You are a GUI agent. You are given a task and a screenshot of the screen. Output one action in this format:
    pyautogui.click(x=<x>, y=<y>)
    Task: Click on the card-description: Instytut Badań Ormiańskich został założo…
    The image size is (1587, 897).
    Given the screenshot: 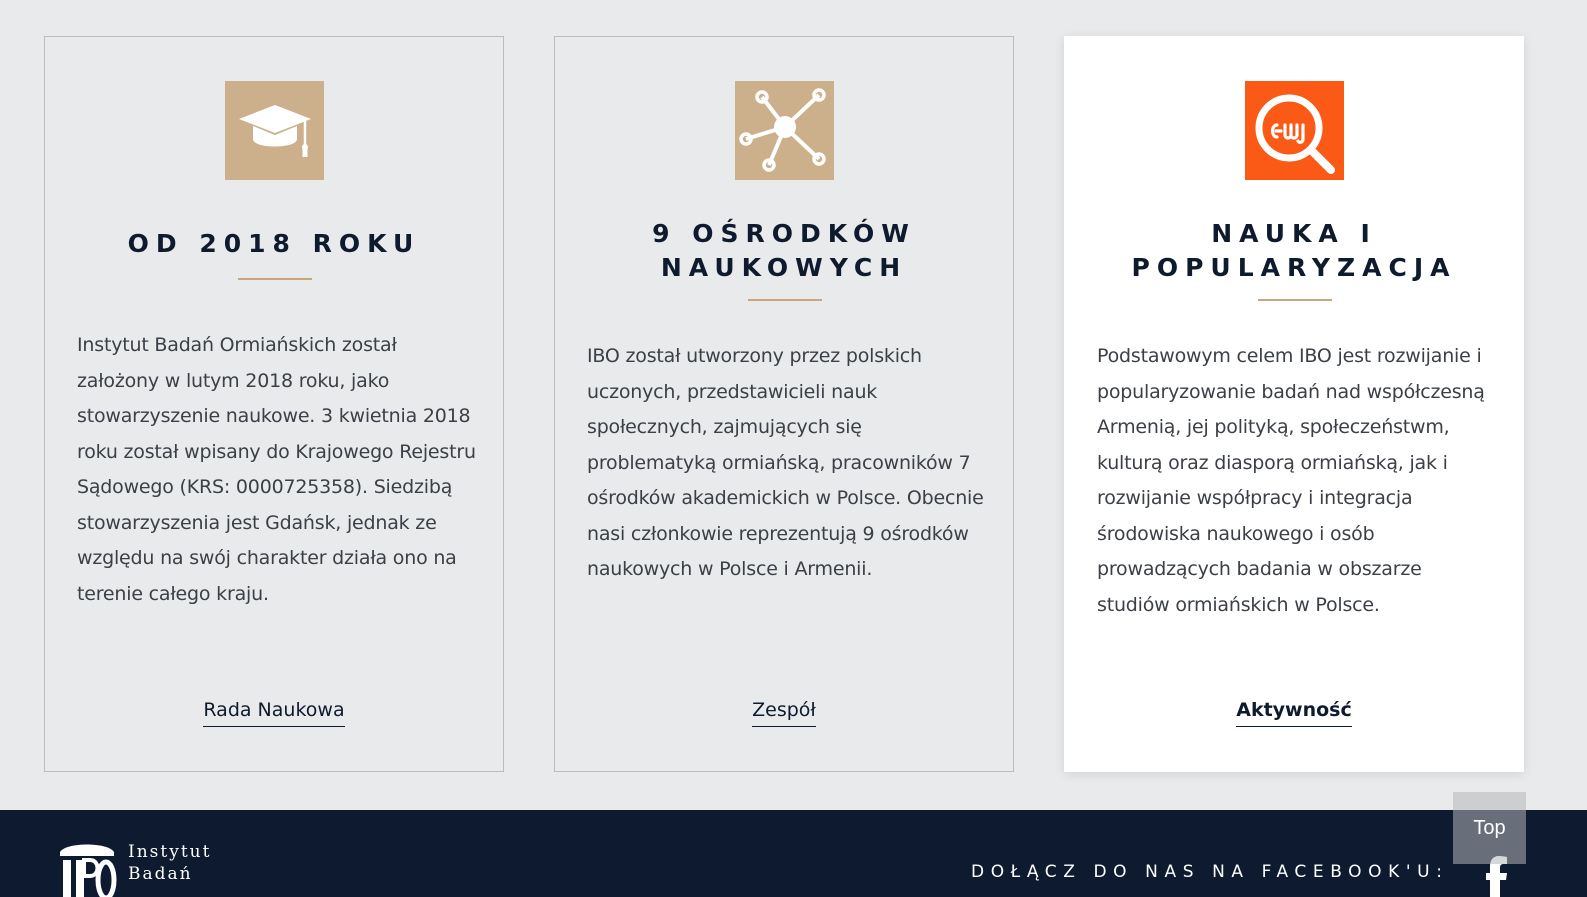 What is the action you would take?
    pyautogui.click(x=276, y=469)
    